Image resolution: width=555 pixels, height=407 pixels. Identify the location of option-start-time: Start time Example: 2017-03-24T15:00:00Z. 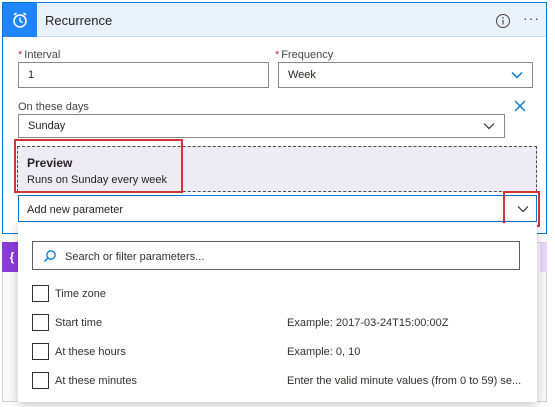
(282, 324).